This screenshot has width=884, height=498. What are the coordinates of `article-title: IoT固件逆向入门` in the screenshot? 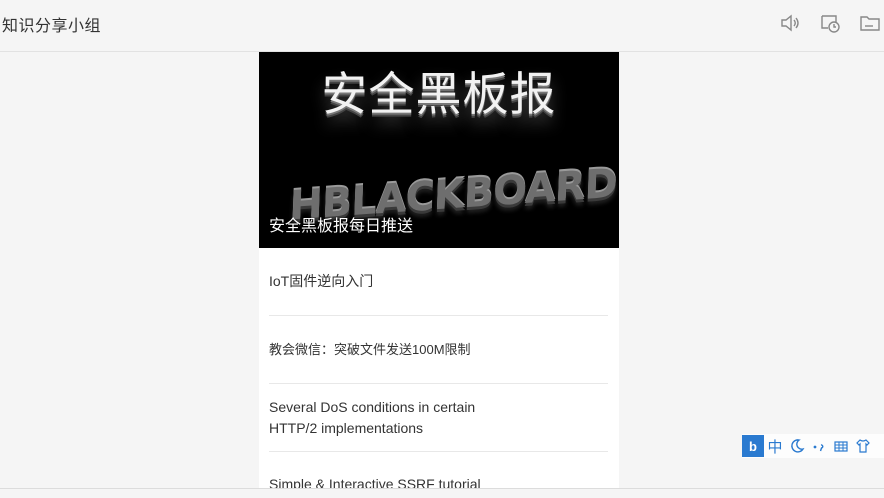 It's located at (321, 281).